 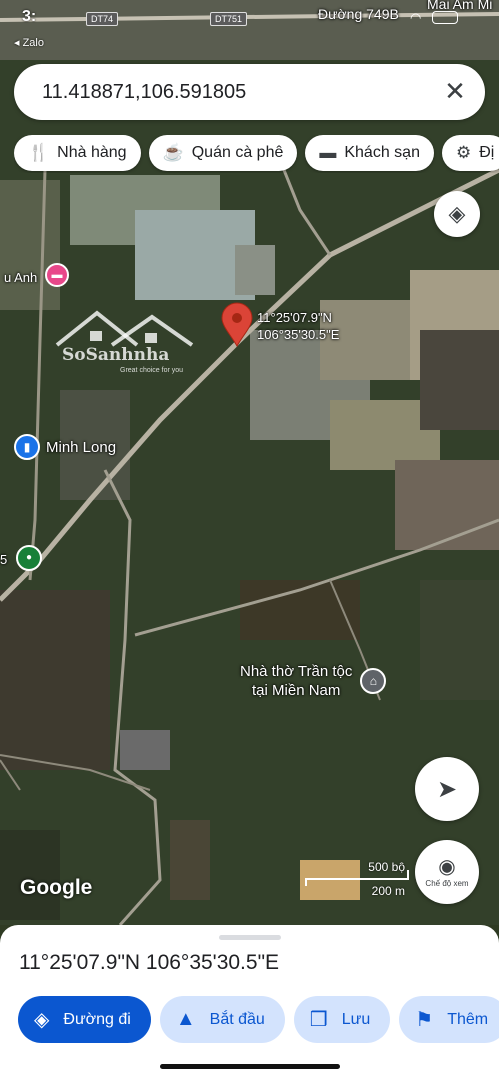 I want to click on close-icon: ✕, so click(x=455, y=92).